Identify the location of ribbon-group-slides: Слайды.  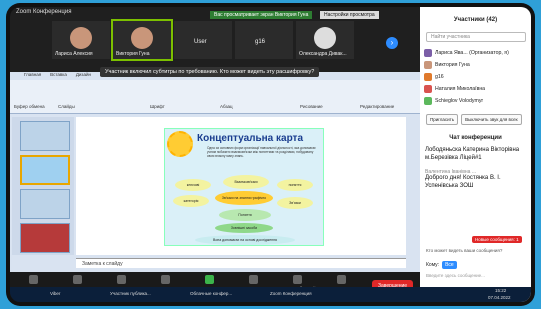
(66, 106).